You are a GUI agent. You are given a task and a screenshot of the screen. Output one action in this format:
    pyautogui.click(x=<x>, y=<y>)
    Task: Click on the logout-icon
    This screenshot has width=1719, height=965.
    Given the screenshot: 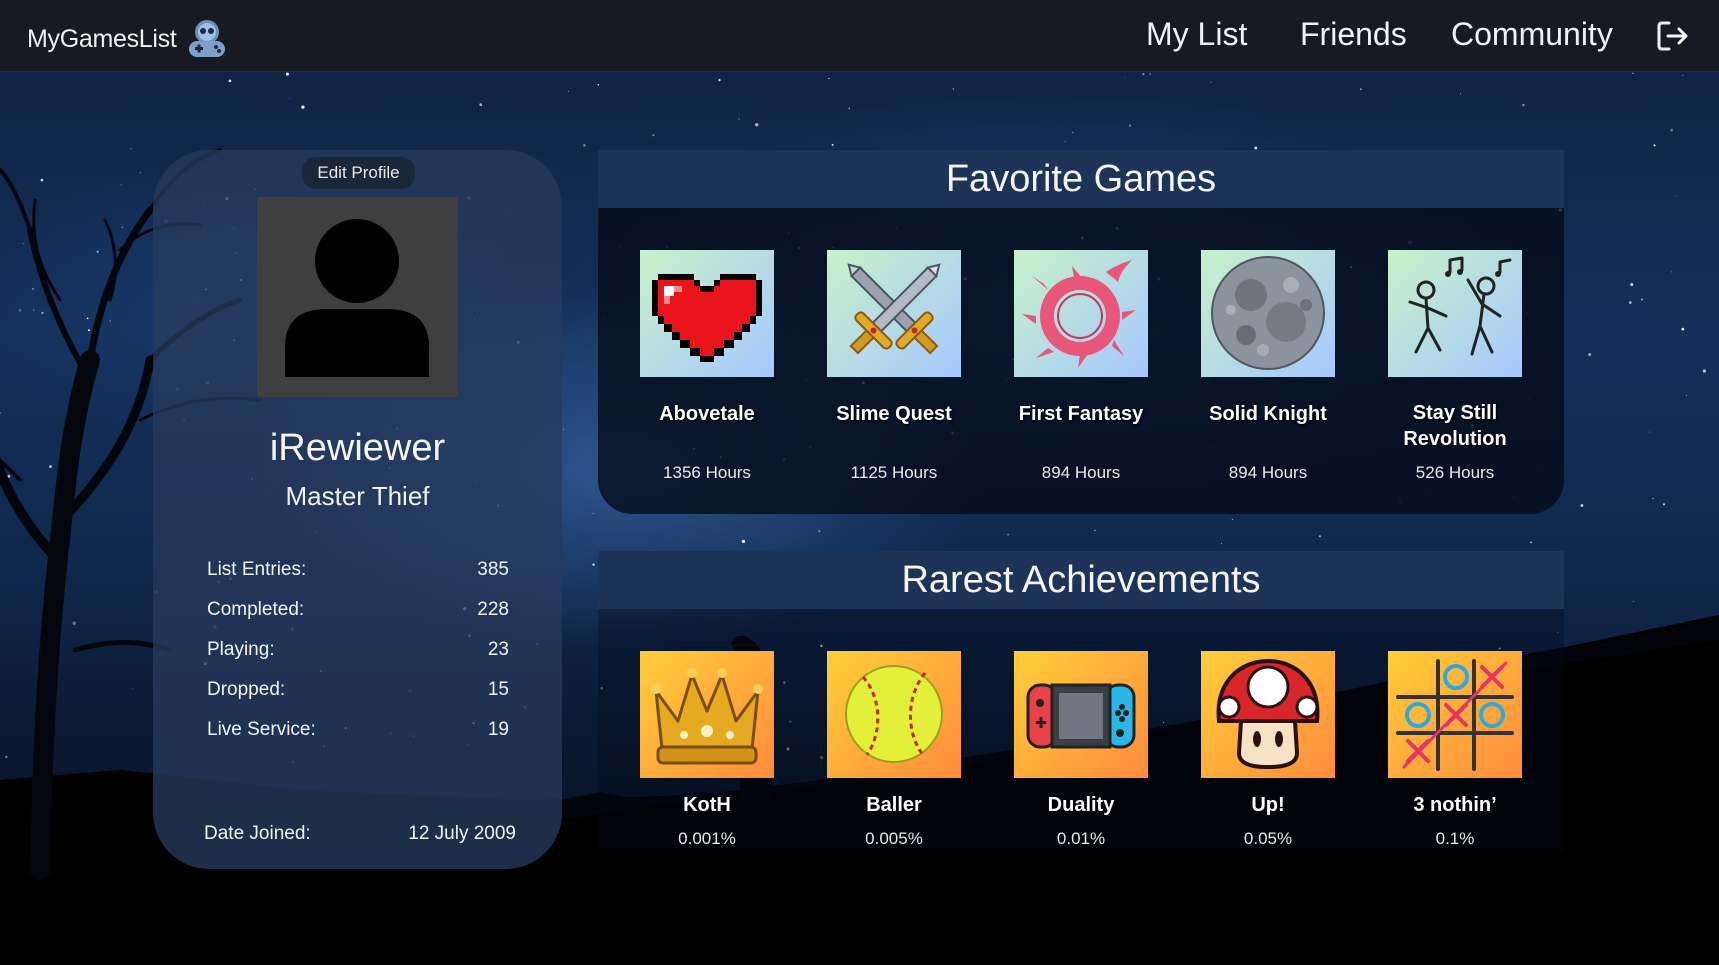 What is the action you would take?
    pyautogui.click(x=1673, y=36)
    